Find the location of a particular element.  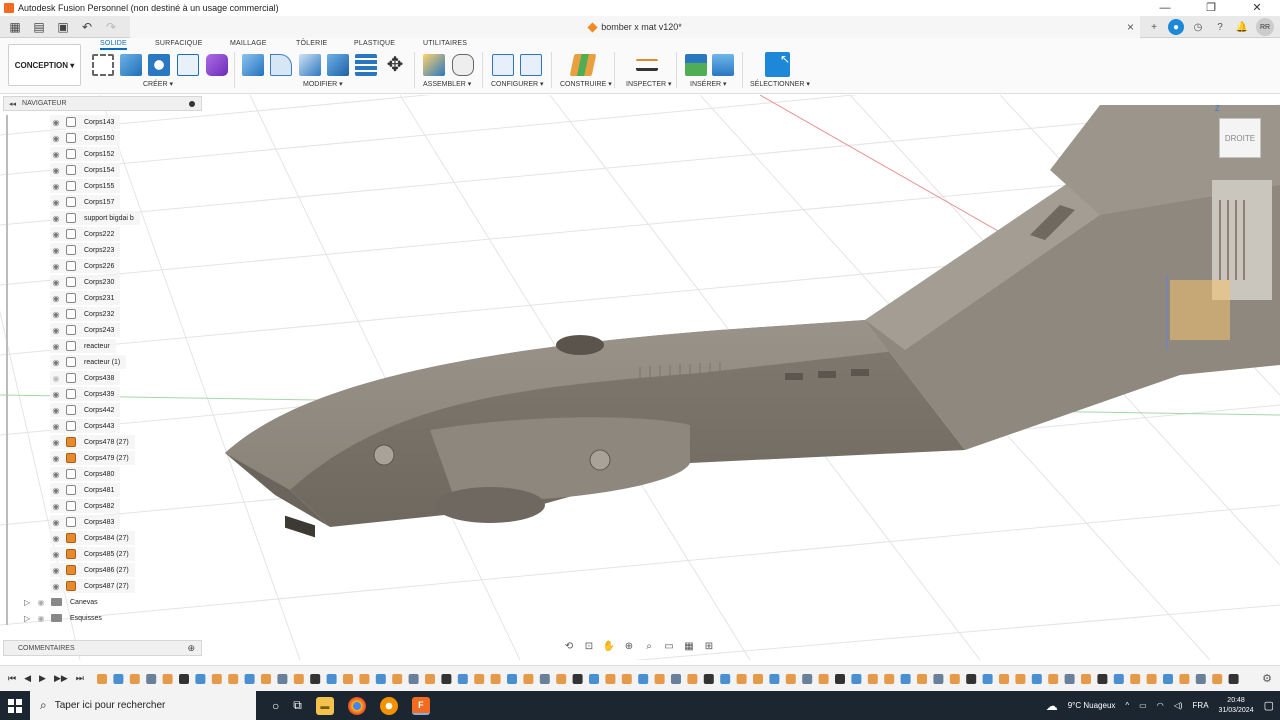

navigator-body-row: ◉ Corps154 is located at coordinates (85, 170).